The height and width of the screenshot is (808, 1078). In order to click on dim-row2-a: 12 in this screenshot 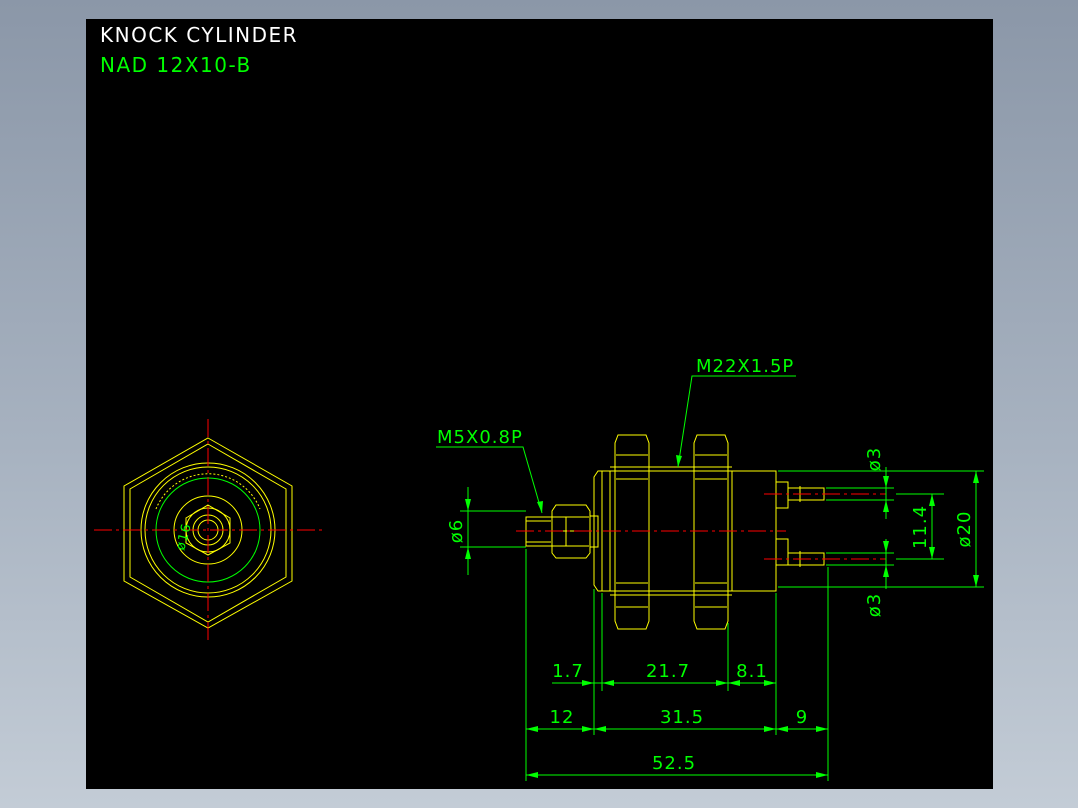, I will do `click(562, 717)`.